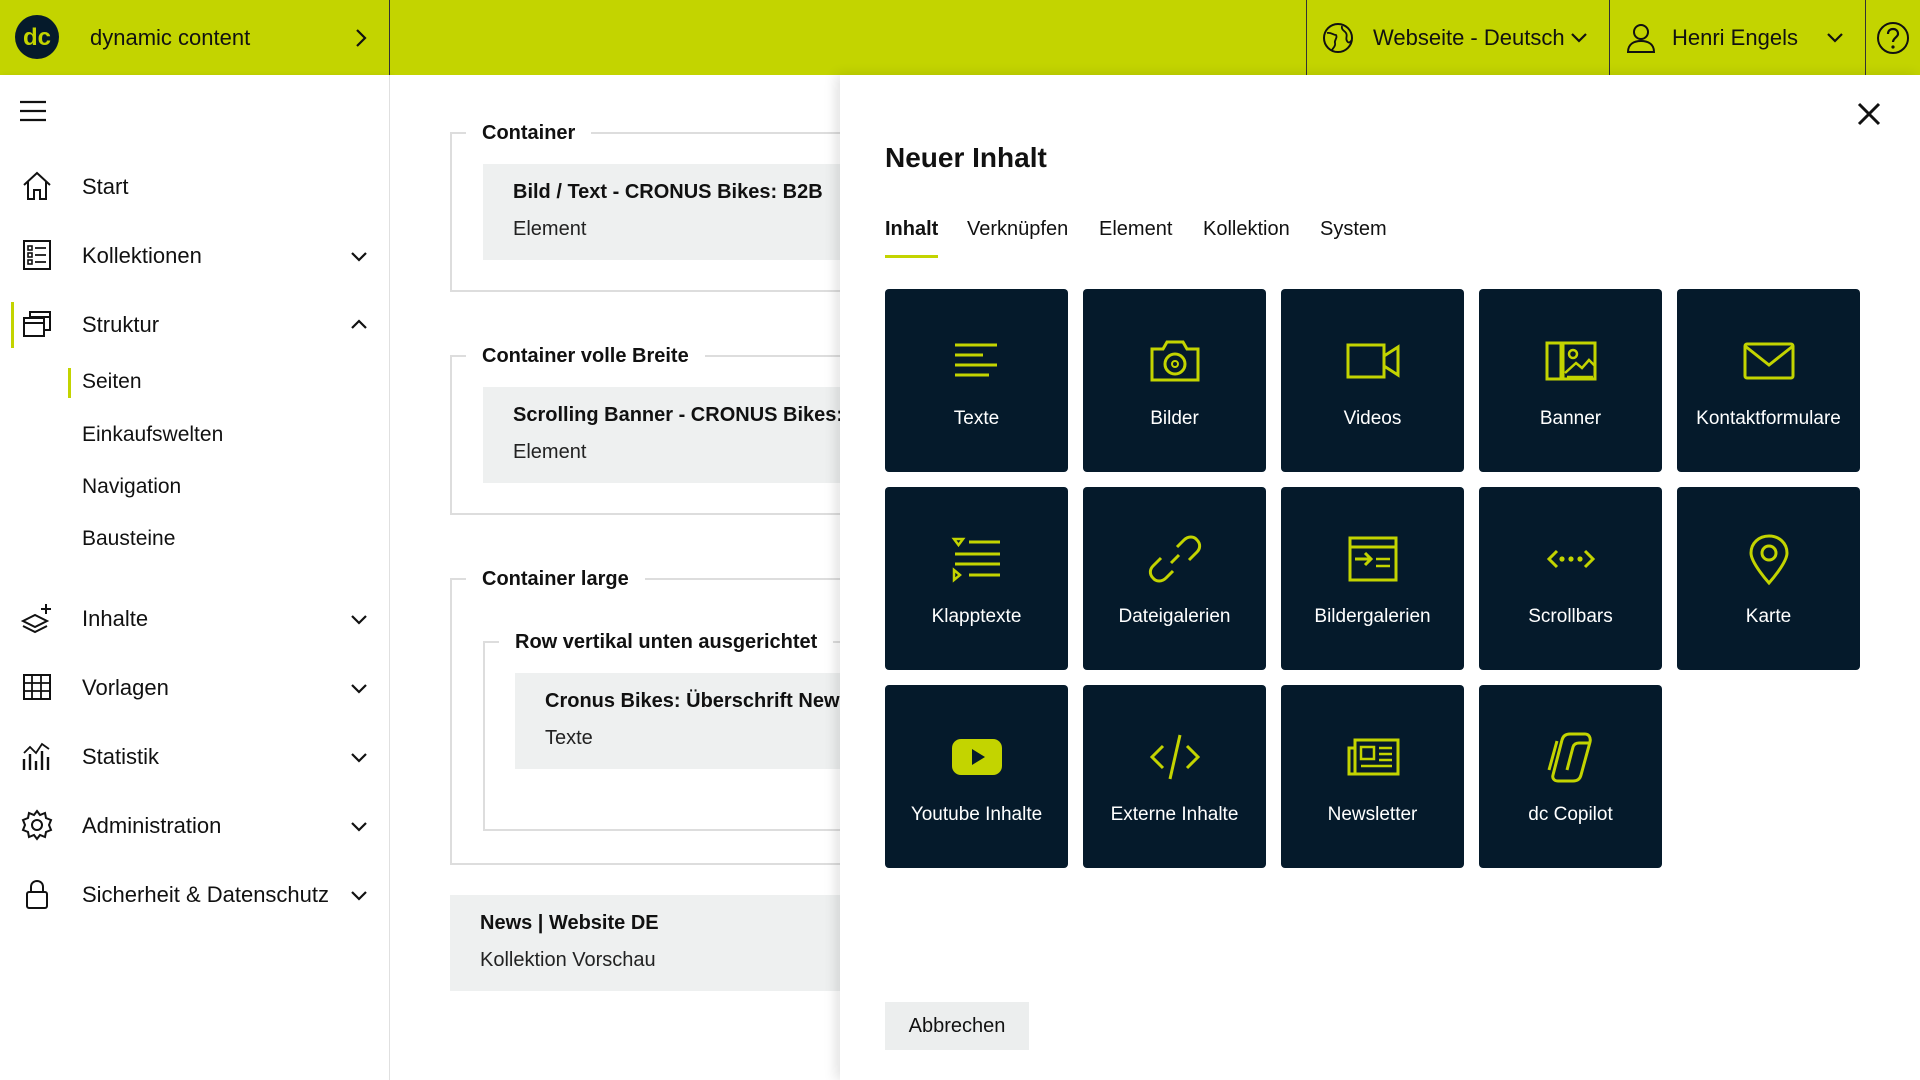 This screenshot has width=1920, height=1080. I want to click on element-card-title: Bild / Text - CRONUS Bikes: B2B, so click(668, 192).